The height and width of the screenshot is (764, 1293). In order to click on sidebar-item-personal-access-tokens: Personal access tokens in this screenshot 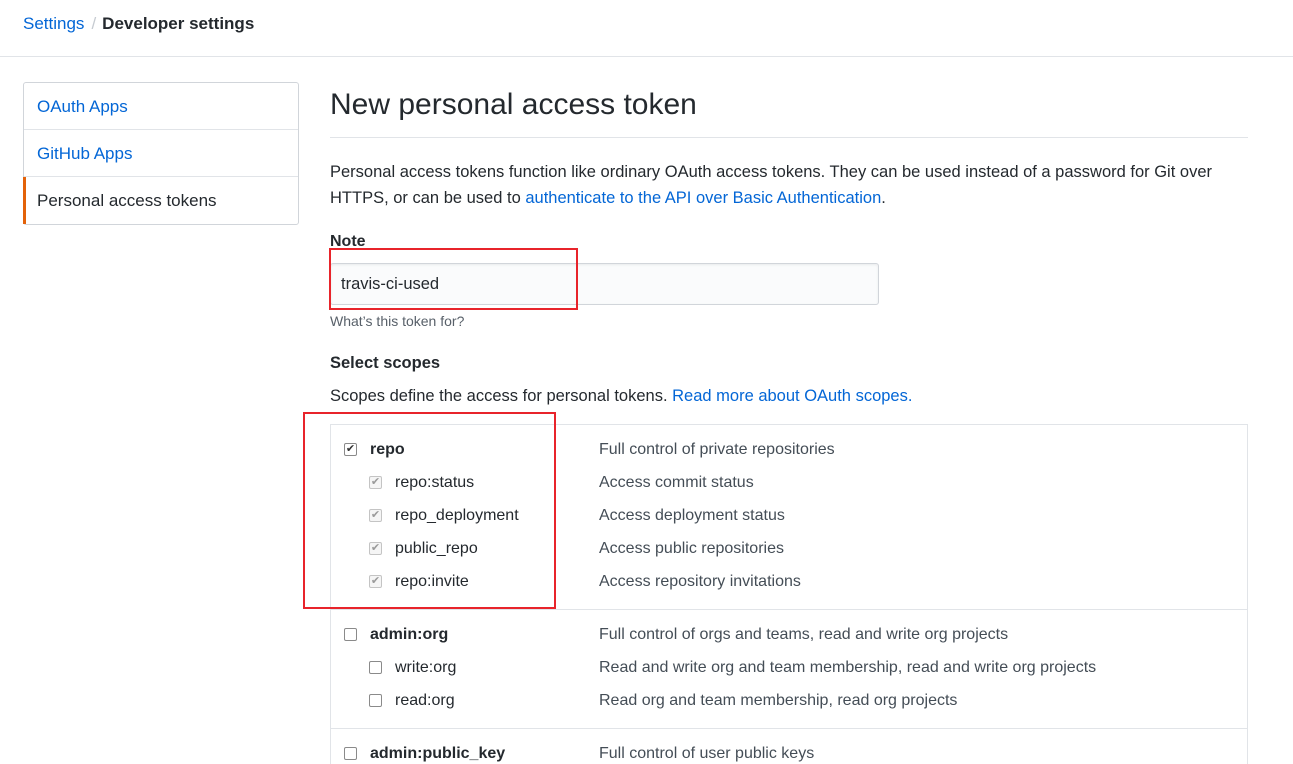, I will do `click(160, 200)`.